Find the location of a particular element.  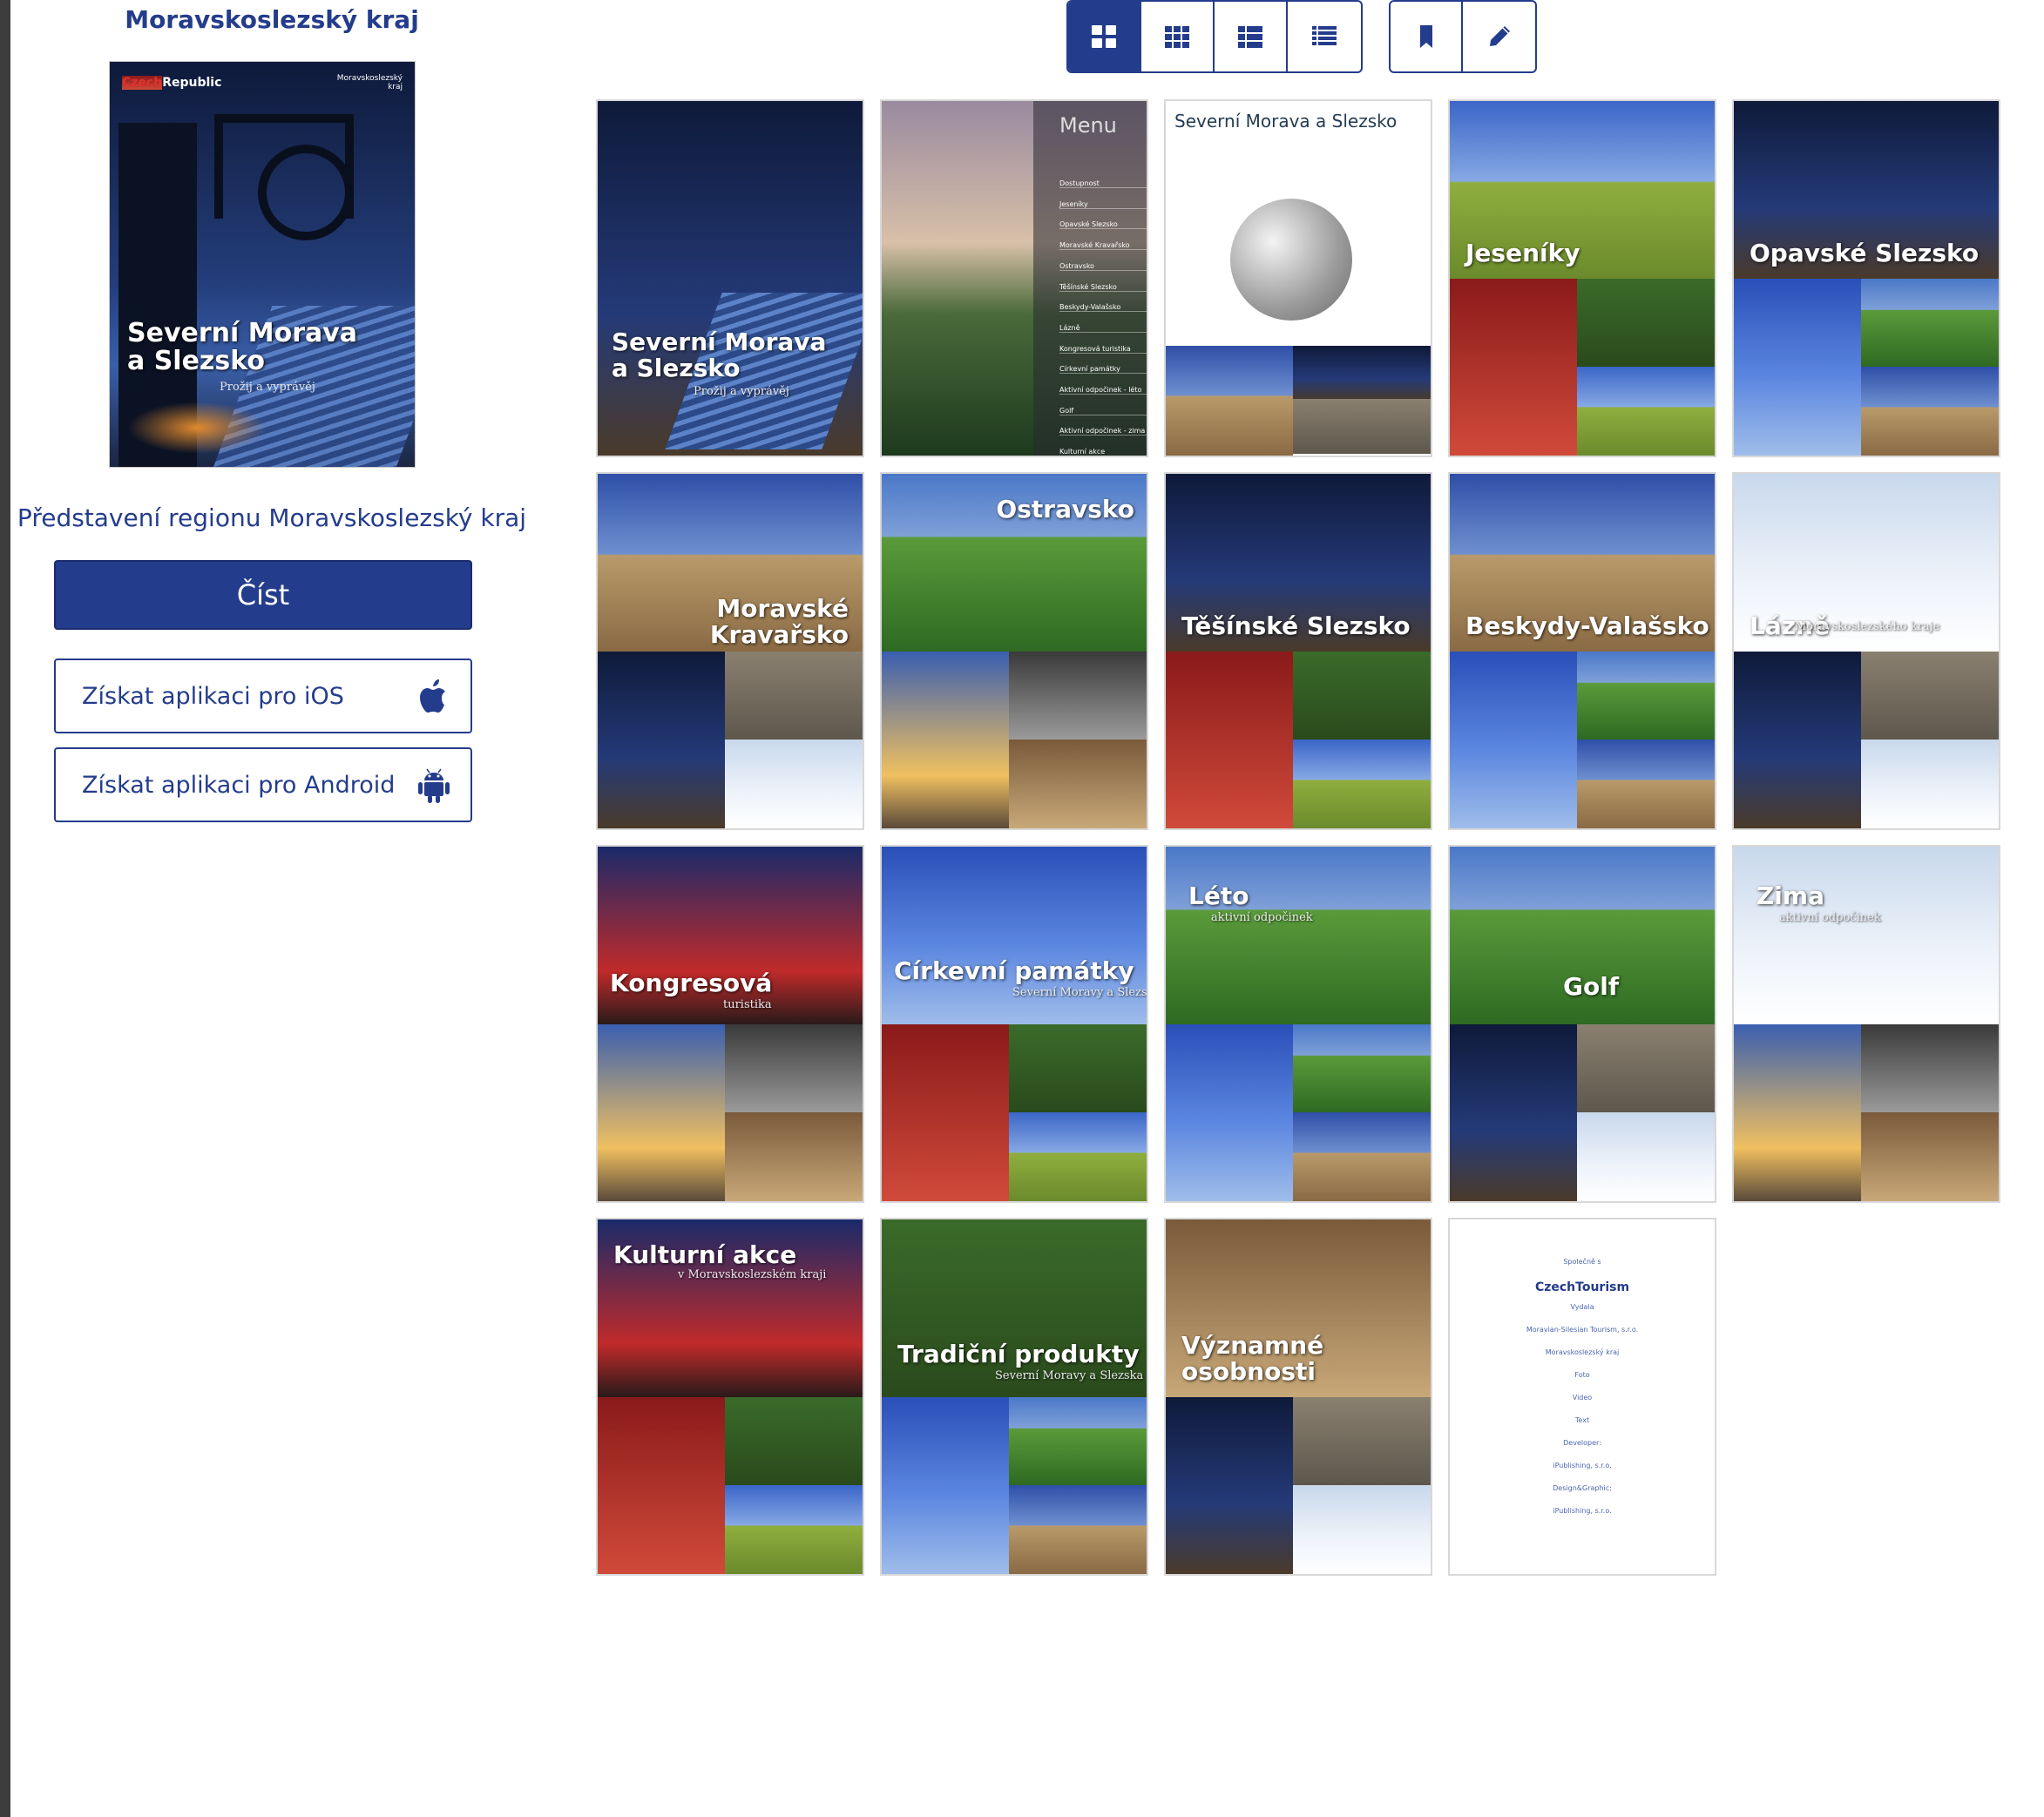

window-edge is located at coordinates (5, 908).